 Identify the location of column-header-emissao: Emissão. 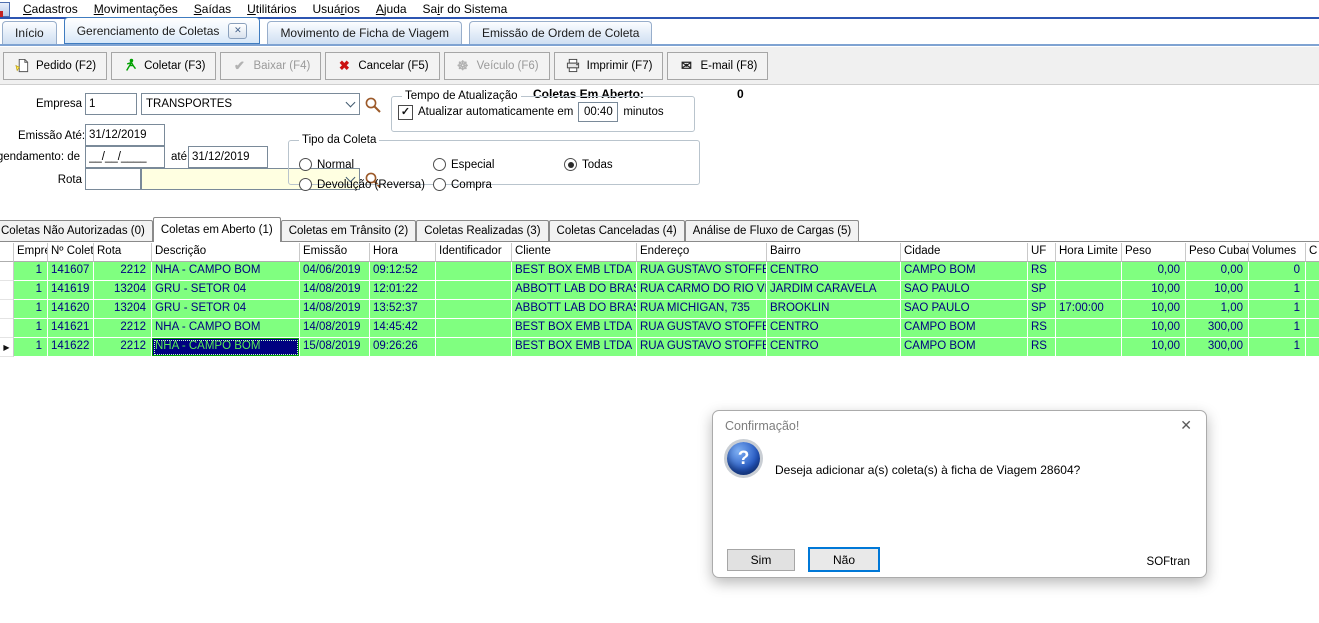
(335, 252).